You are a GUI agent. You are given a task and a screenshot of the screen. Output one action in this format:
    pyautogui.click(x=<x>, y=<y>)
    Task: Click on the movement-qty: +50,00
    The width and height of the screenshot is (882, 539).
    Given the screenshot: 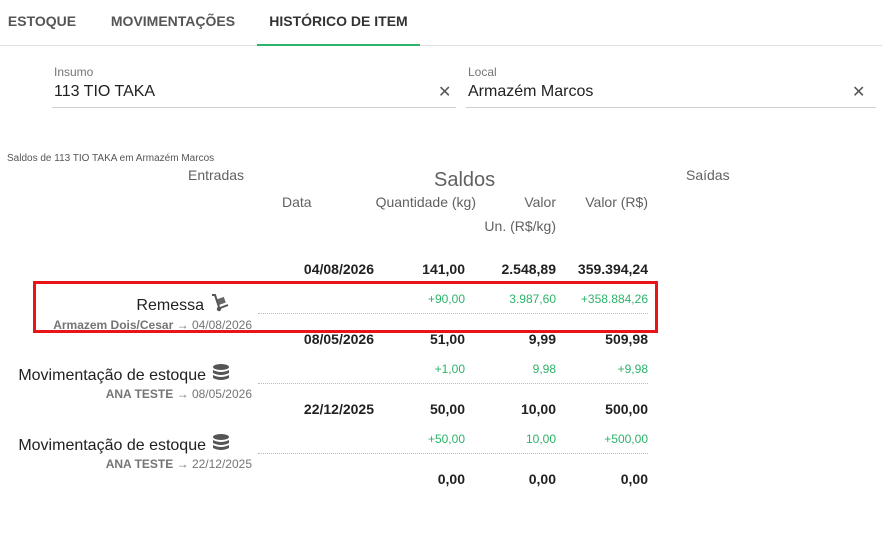 What is the action you would take?
    pyautogui.click(x=446, y=439)
    